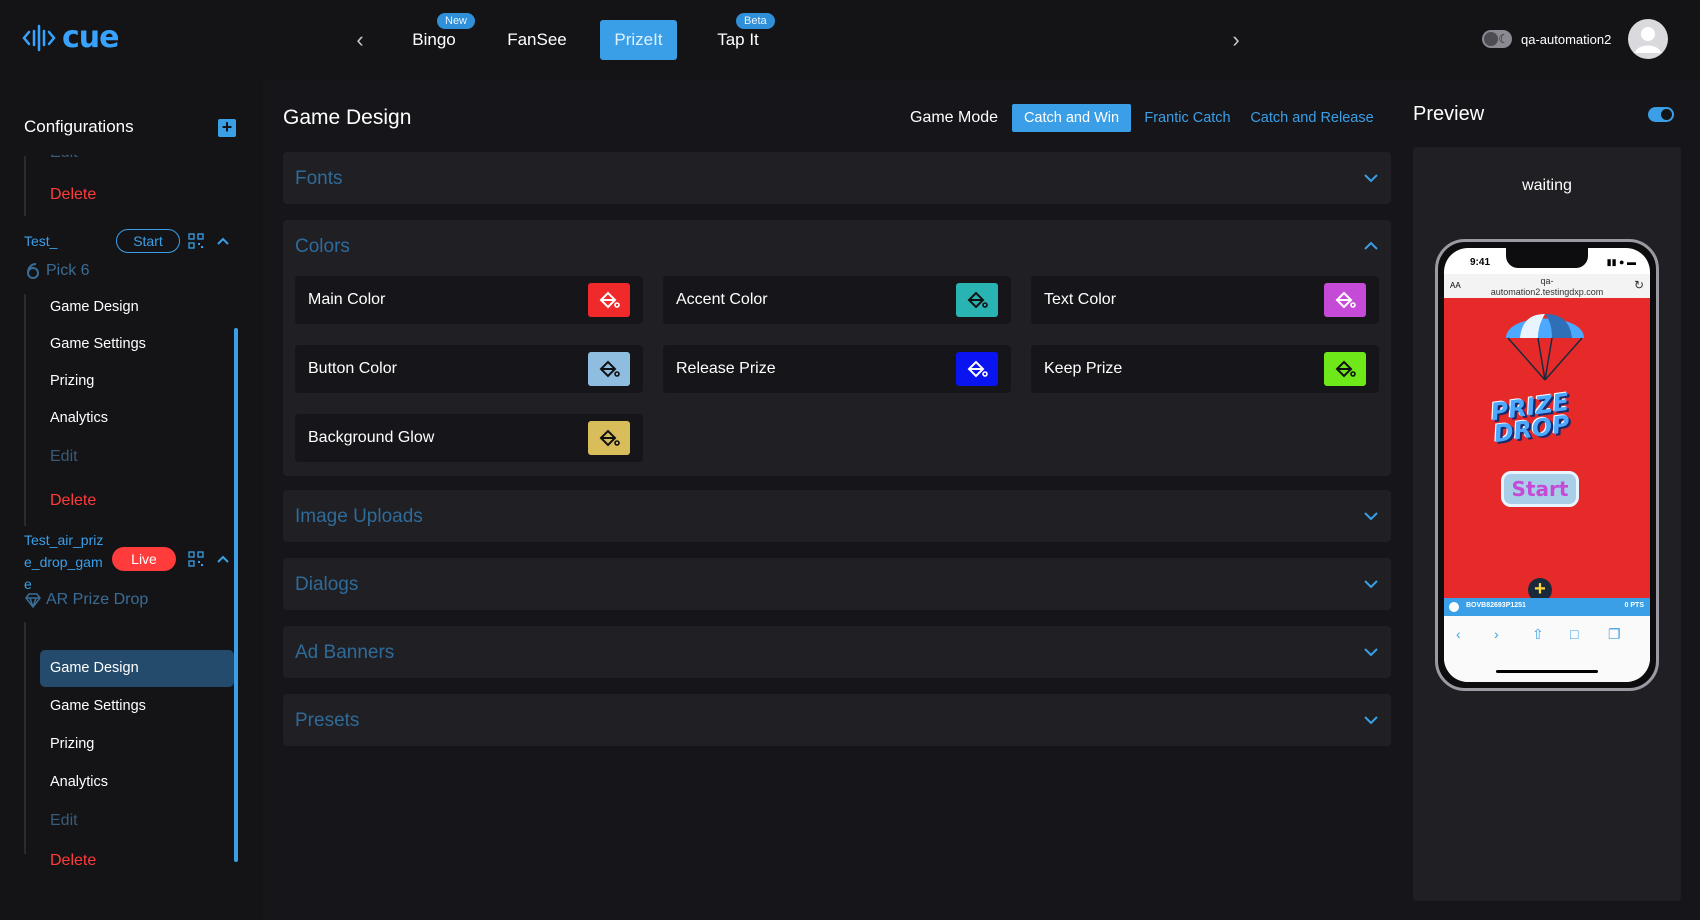 This screenshot has width=1700, height=920. What do you see at coordinates (469, 369) in the screenshot?
I see `color-button: Button Color` at bounding box center [469, 369].